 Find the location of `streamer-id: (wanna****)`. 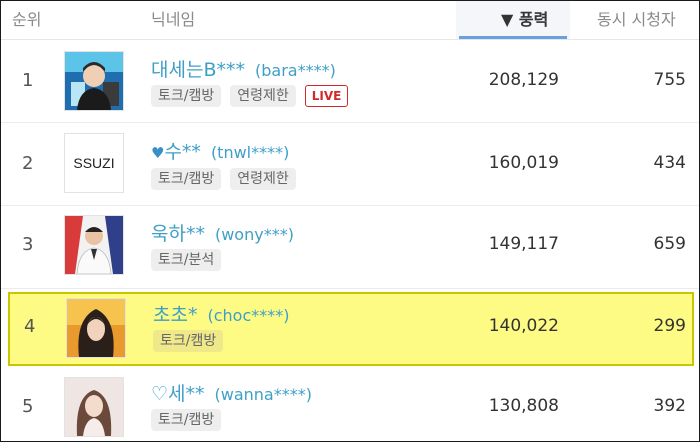

streamer-id: (wanna****) is located at coordinates (263, 394).